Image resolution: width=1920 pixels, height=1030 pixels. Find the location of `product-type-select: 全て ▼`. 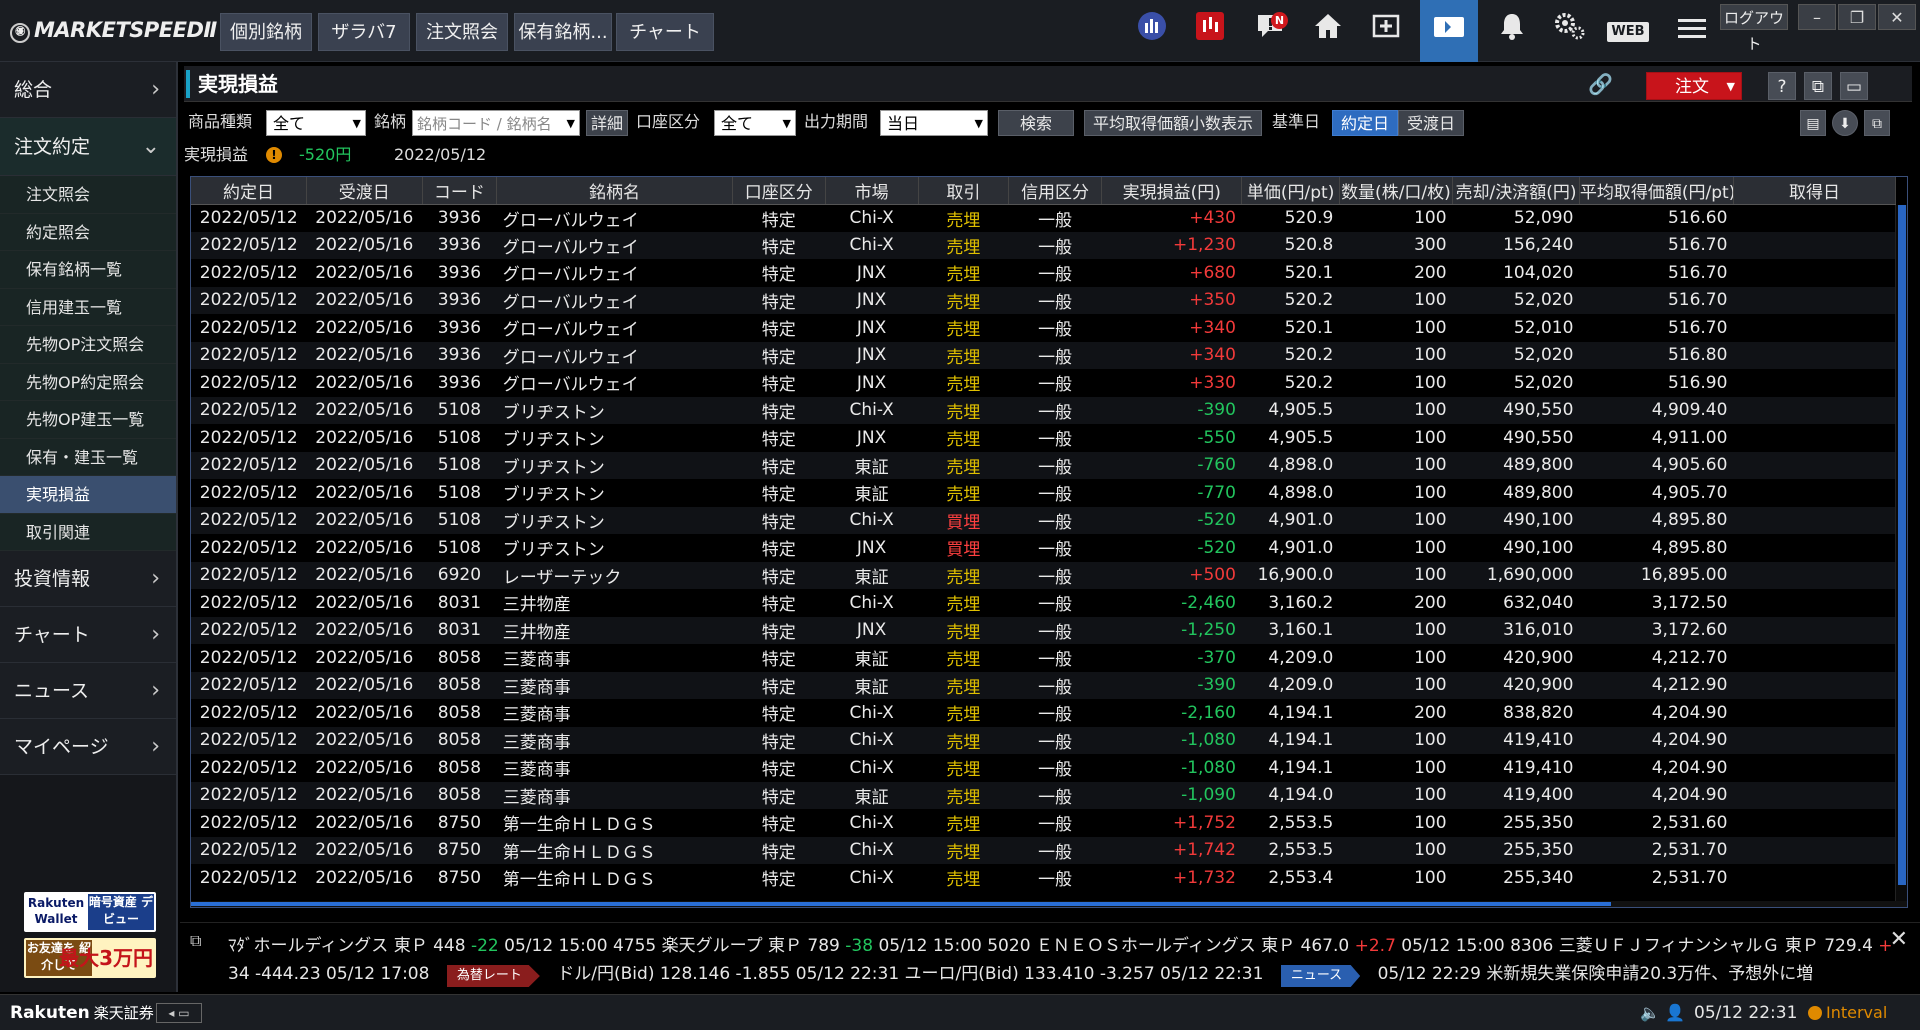

product-type-select: 全て ▼ is located at coordinates (316, 123).